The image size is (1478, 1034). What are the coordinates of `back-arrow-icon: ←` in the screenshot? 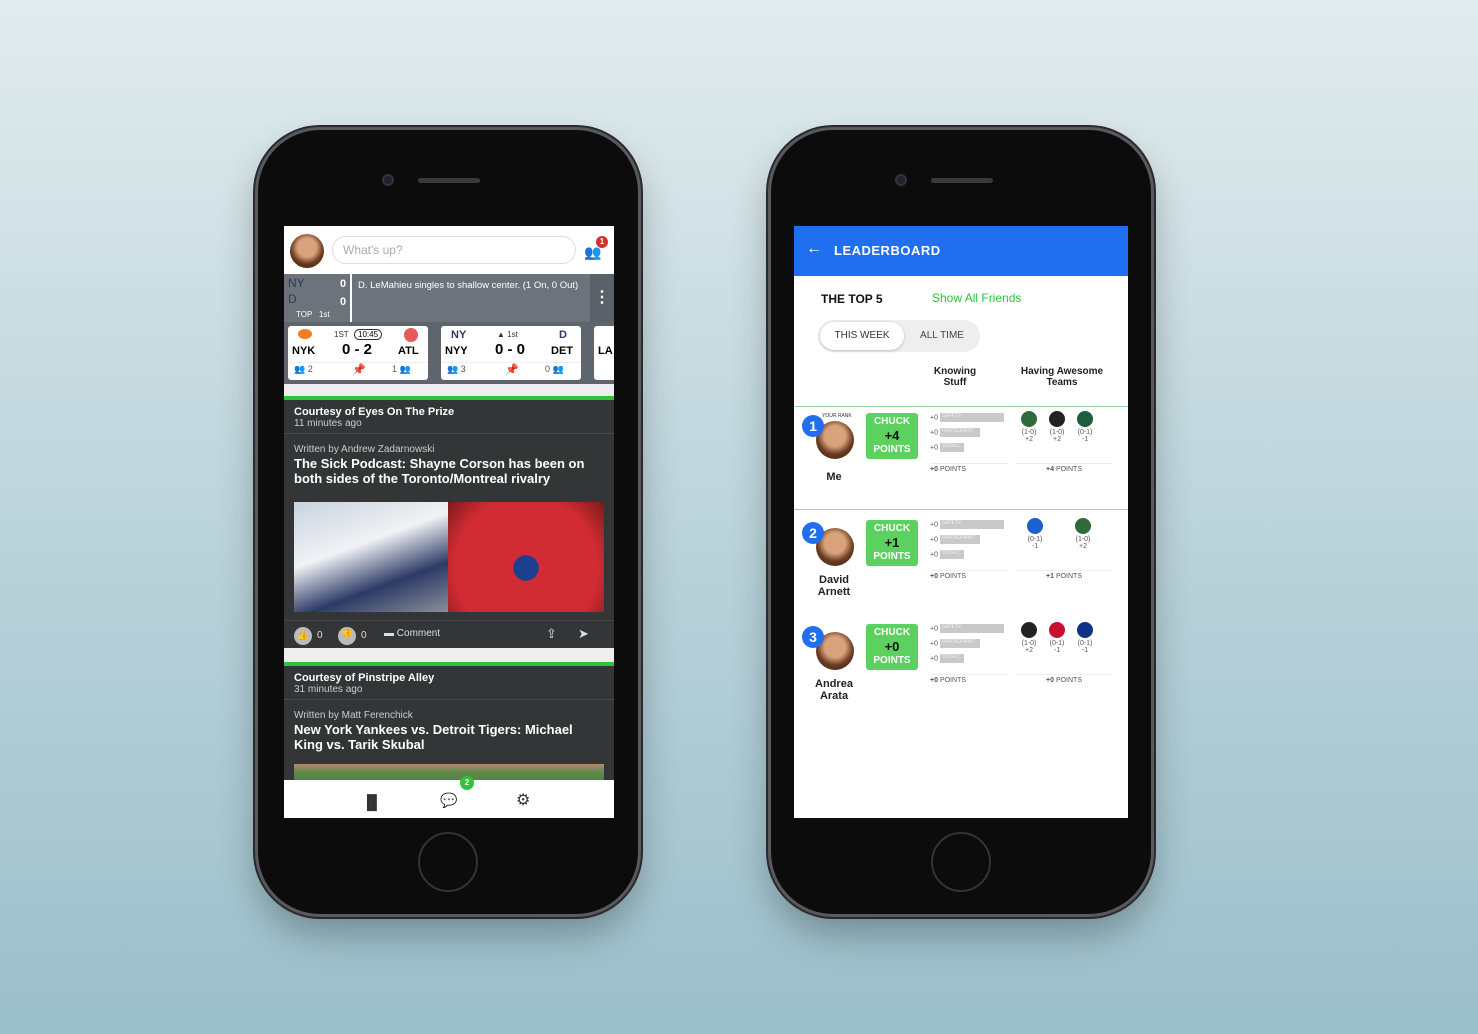 It's located at (814, 249).